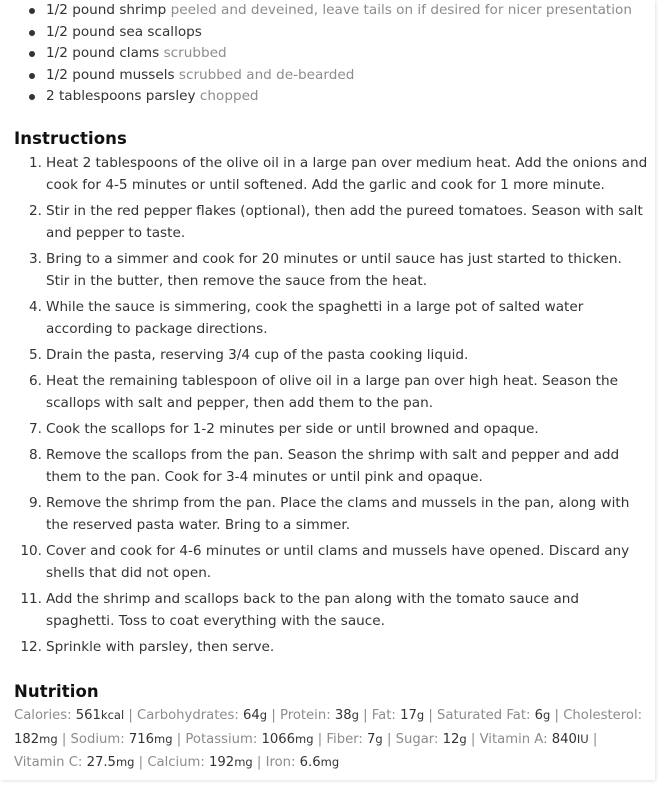 The width and height of the screenshot is (669, 794). I want to click on nutrition-label: Calcium:, so click(176, 762).